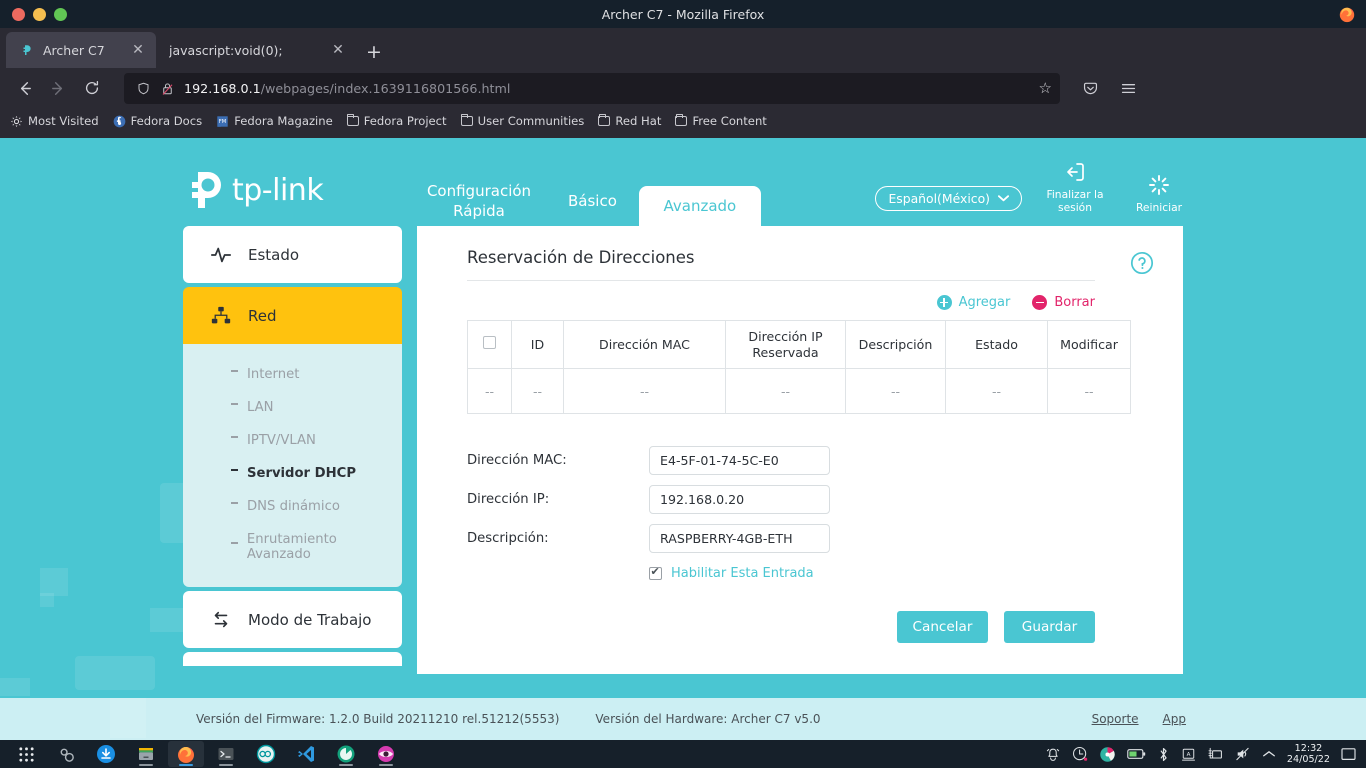 The width and height of the screenshot is (1366, 768). Describe the element at coordinates (1089, 391) in the screenshot. I see `cell-modify: --` at that location.